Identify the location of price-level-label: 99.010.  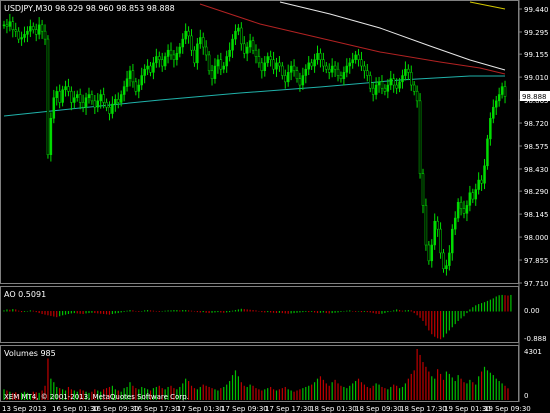
(536, 78).